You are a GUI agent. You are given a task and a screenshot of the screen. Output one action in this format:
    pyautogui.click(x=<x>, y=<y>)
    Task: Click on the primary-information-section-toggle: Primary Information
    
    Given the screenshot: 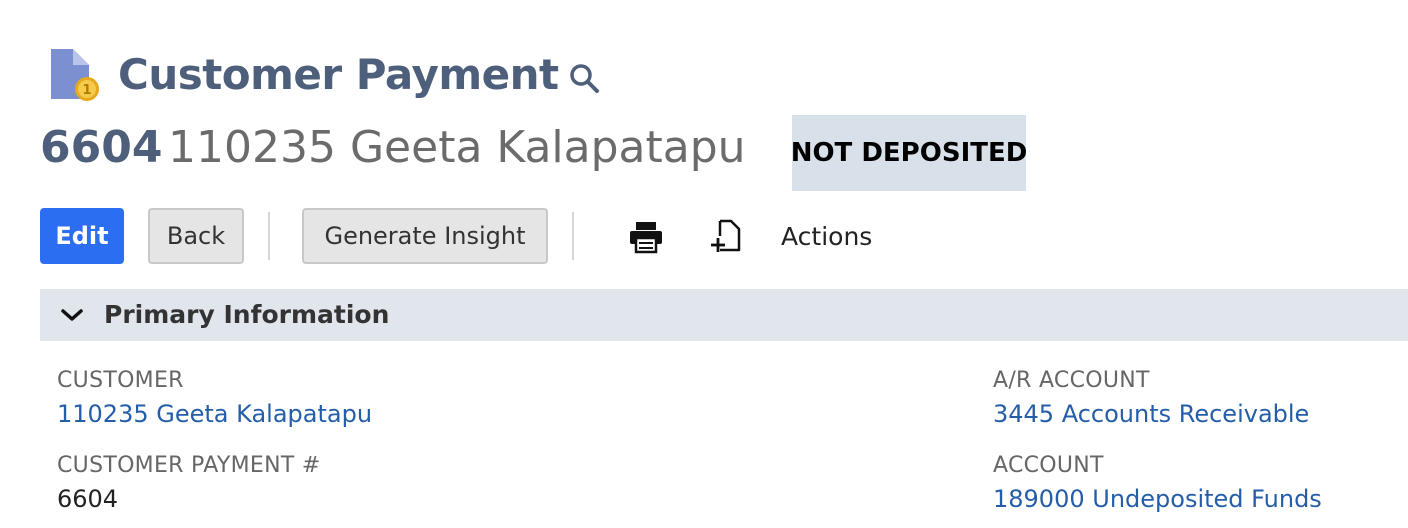 What is the action you would take?
    pyautogui.click(x=724, y=315)
    